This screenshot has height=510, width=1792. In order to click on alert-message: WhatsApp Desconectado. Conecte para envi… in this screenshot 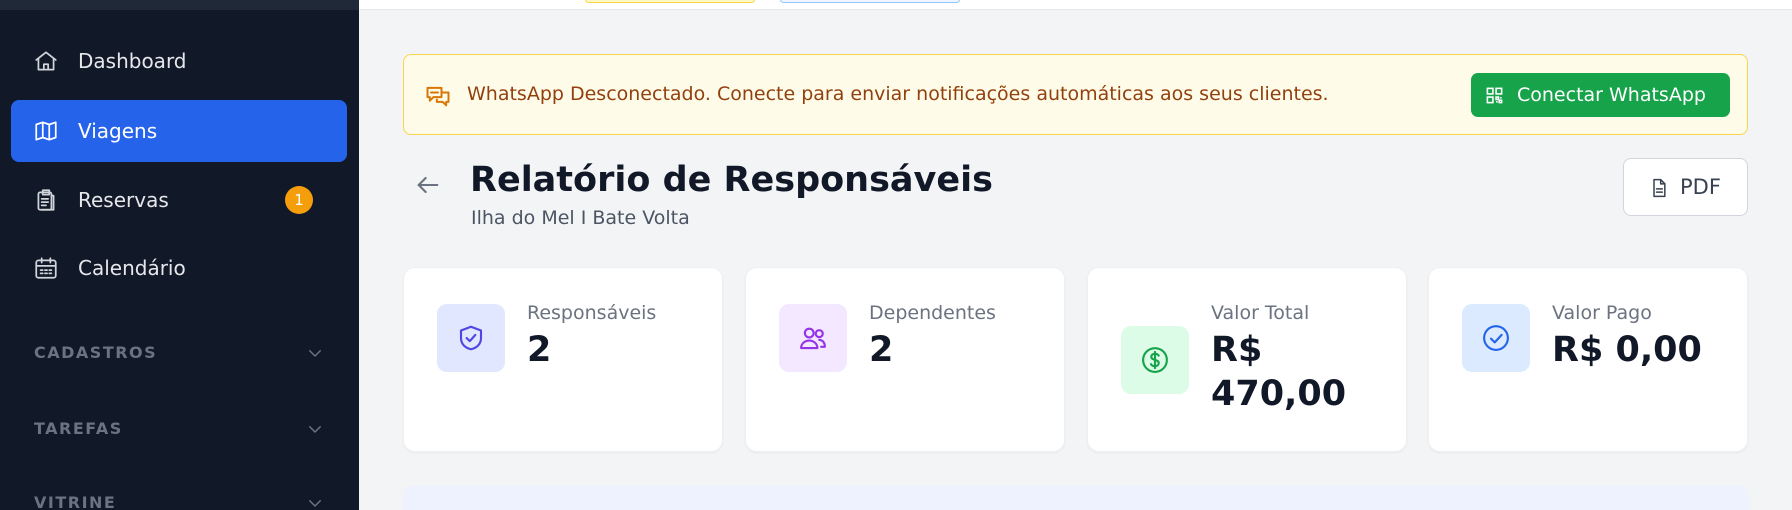, I will do `click(898, 94)`.